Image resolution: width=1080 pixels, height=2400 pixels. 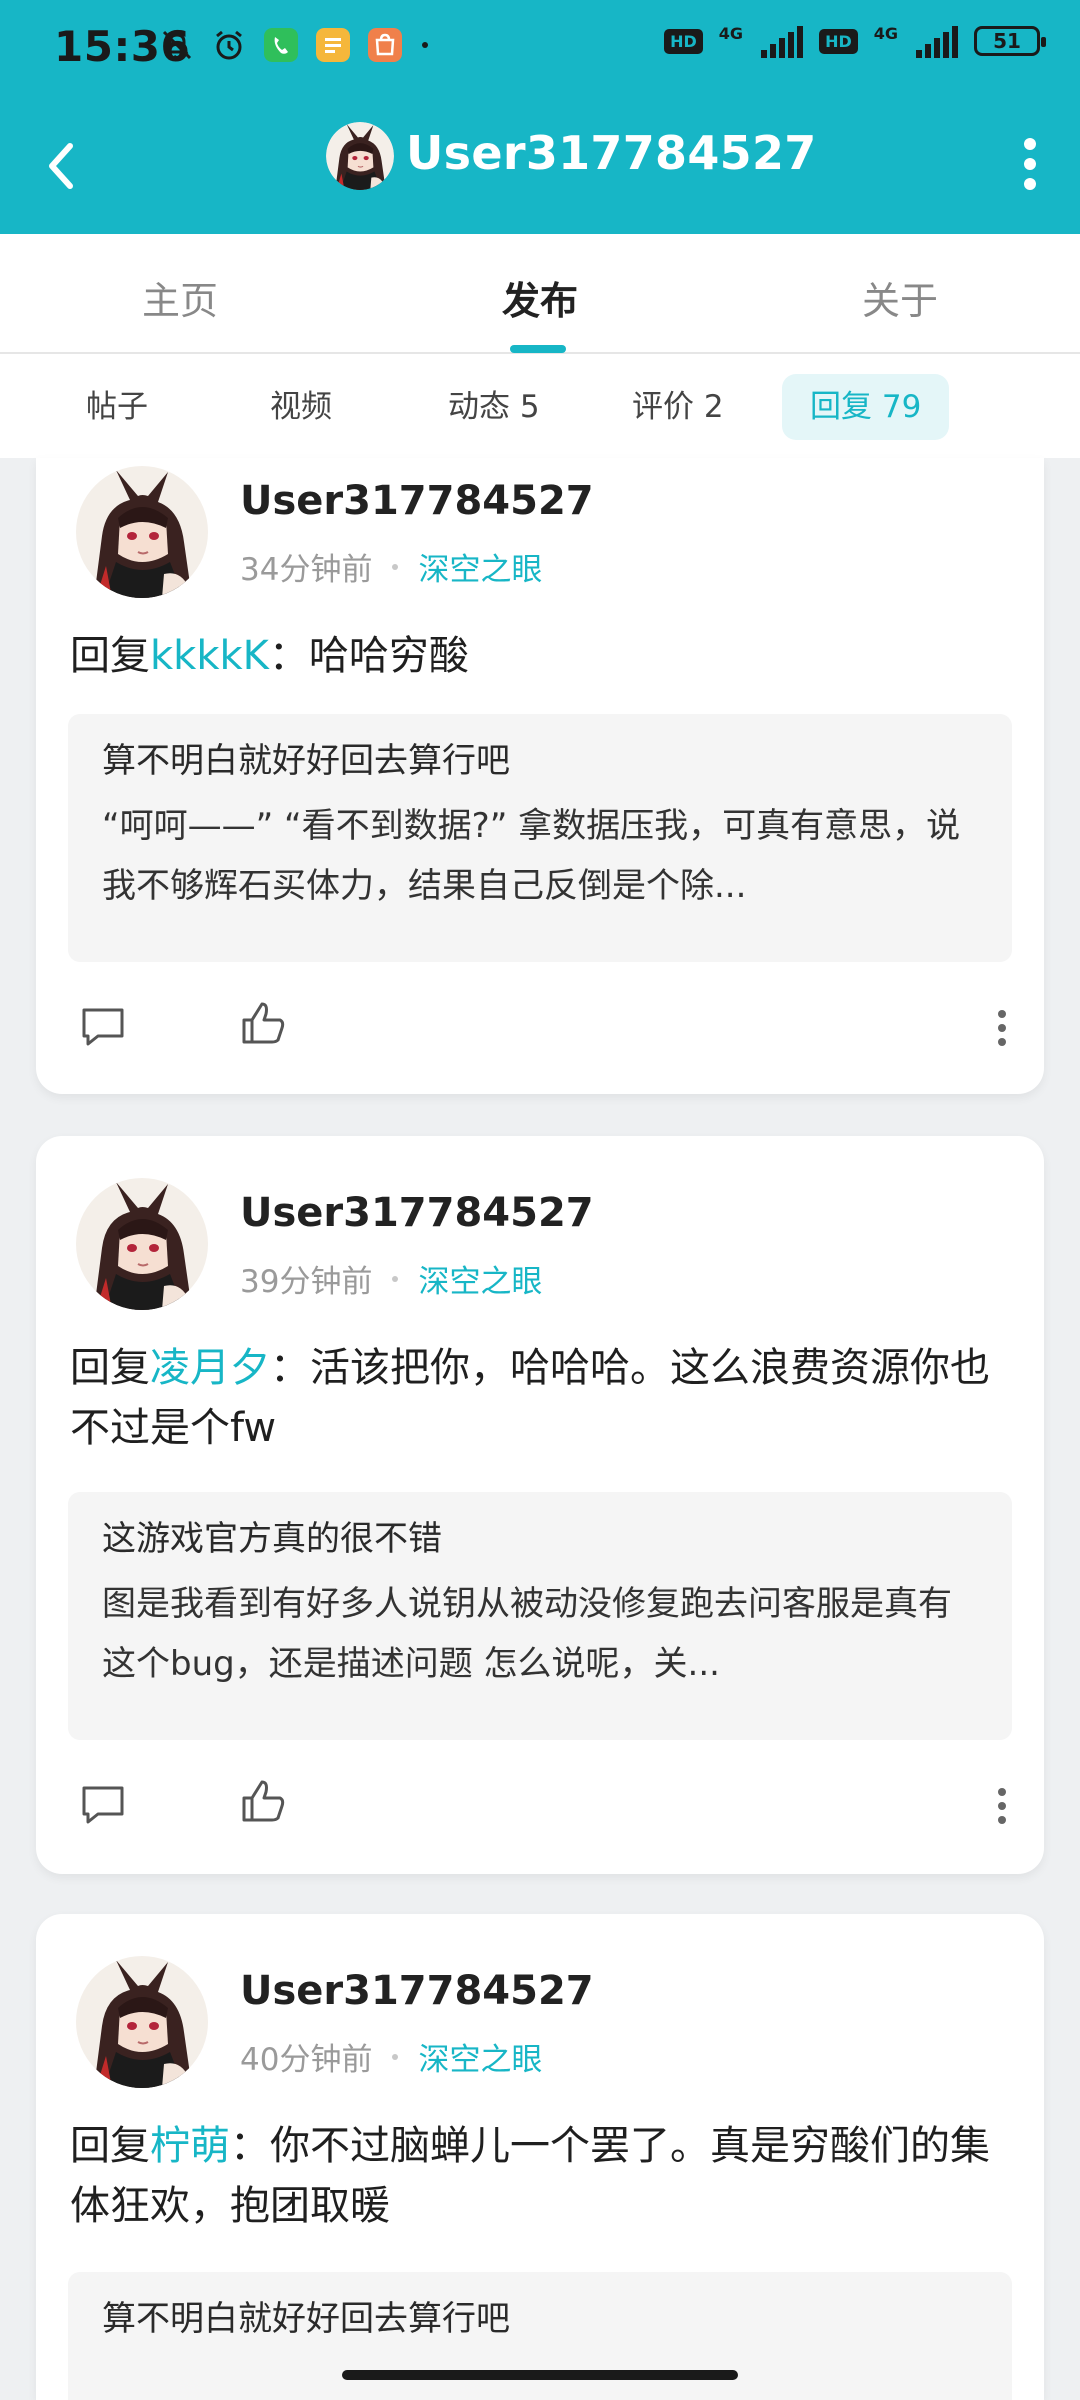 What do you see at coordinates (425, 45) in the screenshot?
I see `more-notifications-dot-icon` at bounding box center [425, 45].